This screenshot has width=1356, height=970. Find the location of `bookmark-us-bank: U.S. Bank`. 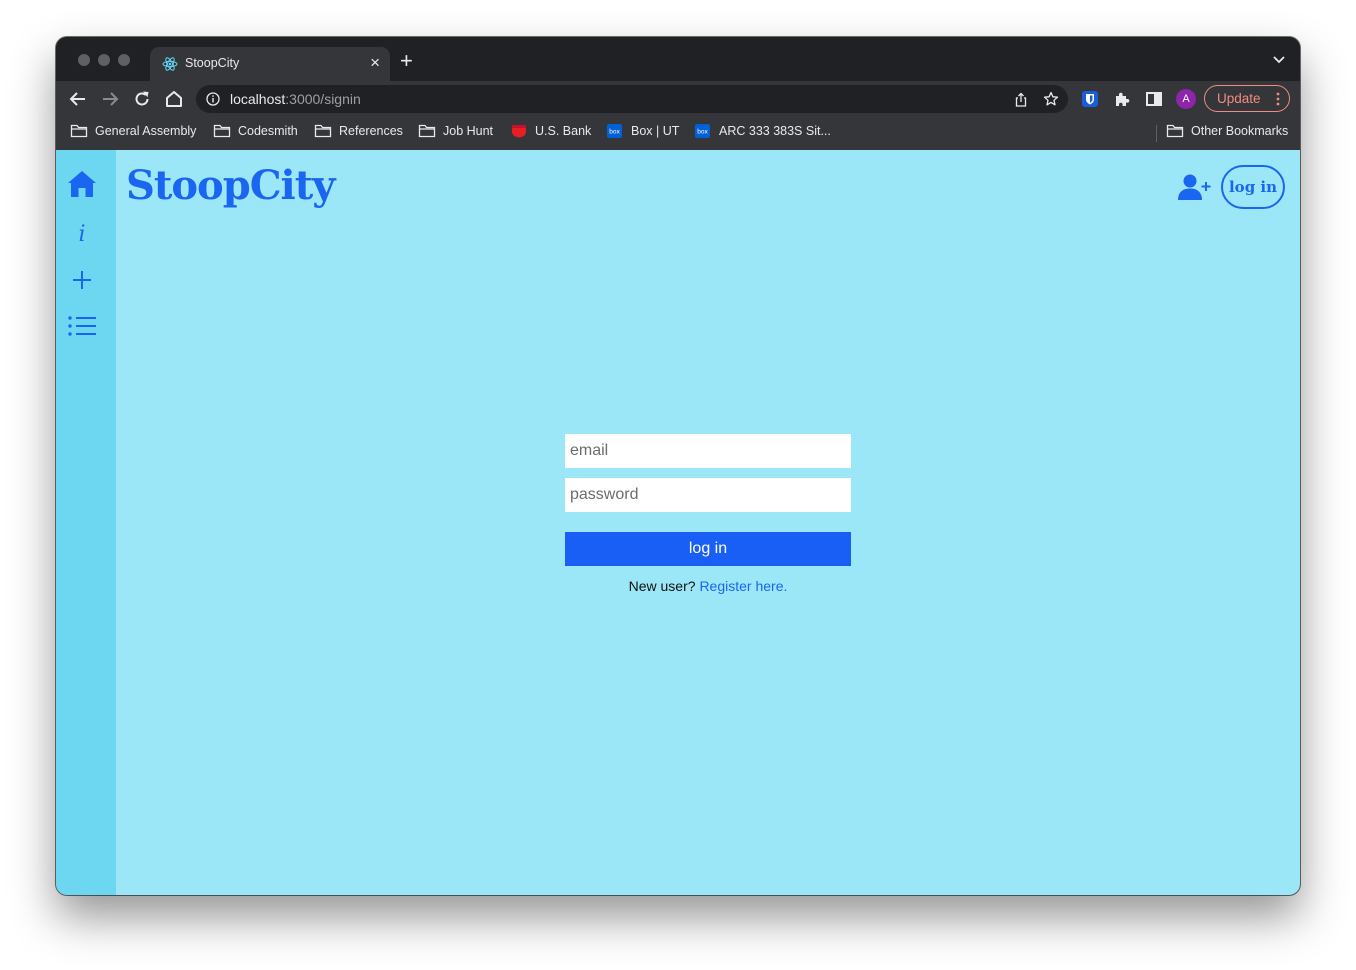

bookmark-us-bank: U.S. Bank is located at coordinates (550, 131).